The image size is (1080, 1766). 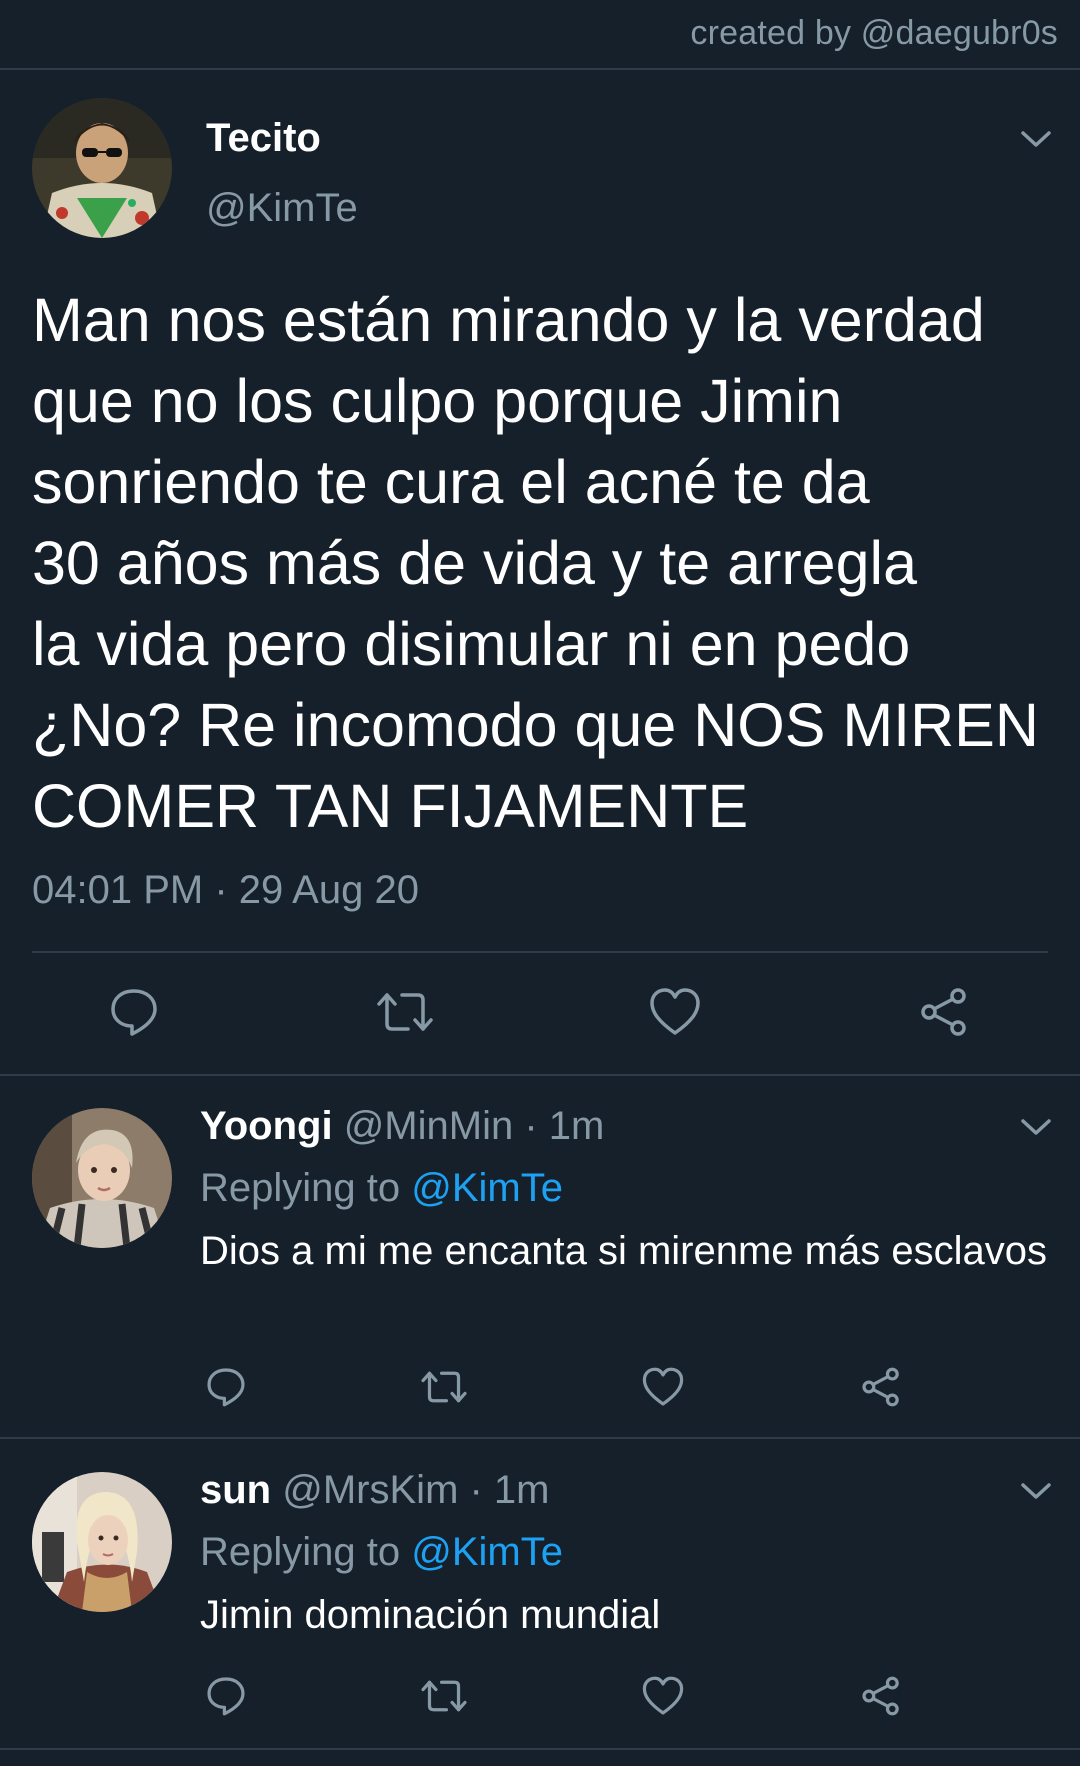 What do you see at coordinates (874, 33) in the screenshot?
I see `credit-text: created by @daegubr0s` at bounding box center [874, 33].